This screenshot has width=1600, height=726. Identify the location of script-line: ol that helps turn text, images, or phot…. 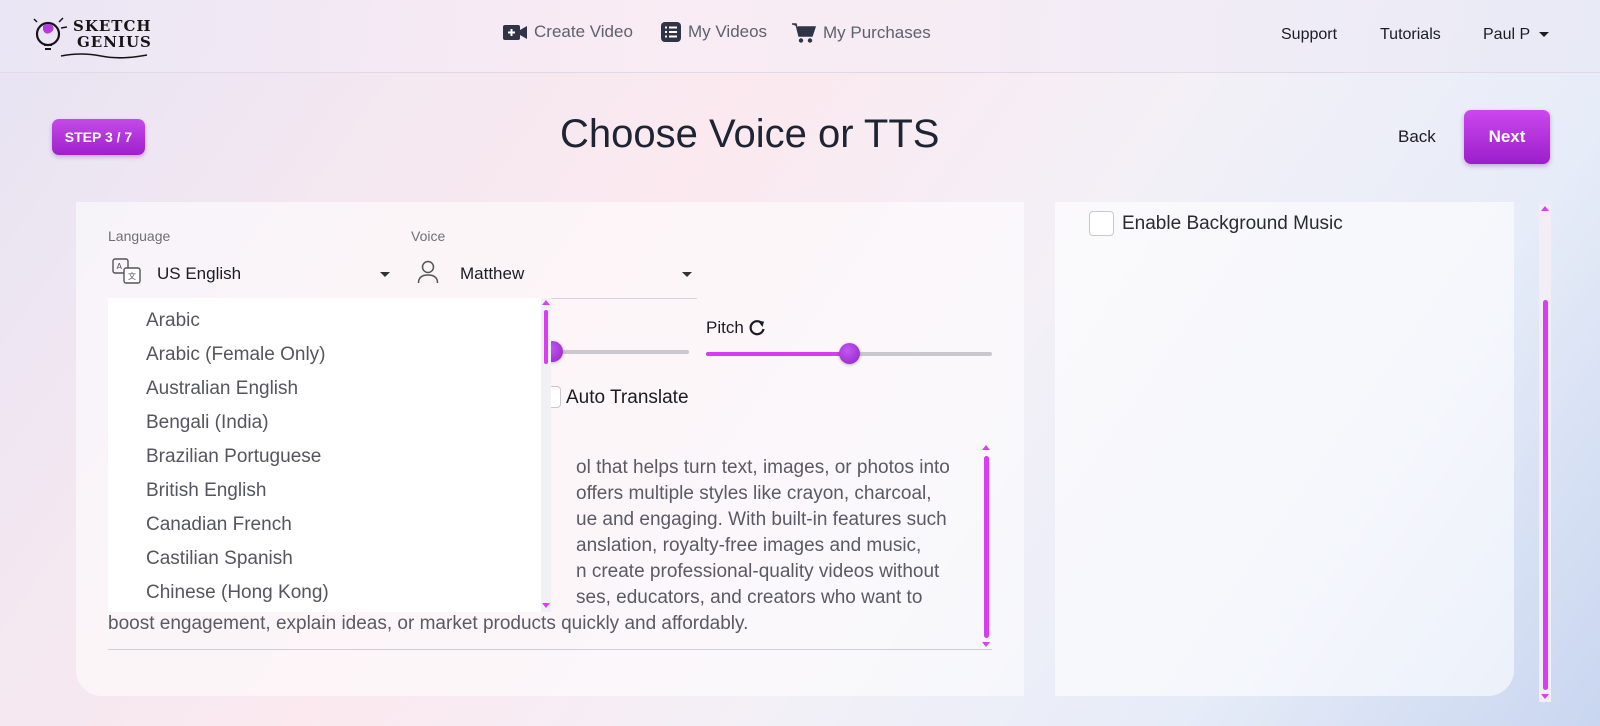
(763, 467).